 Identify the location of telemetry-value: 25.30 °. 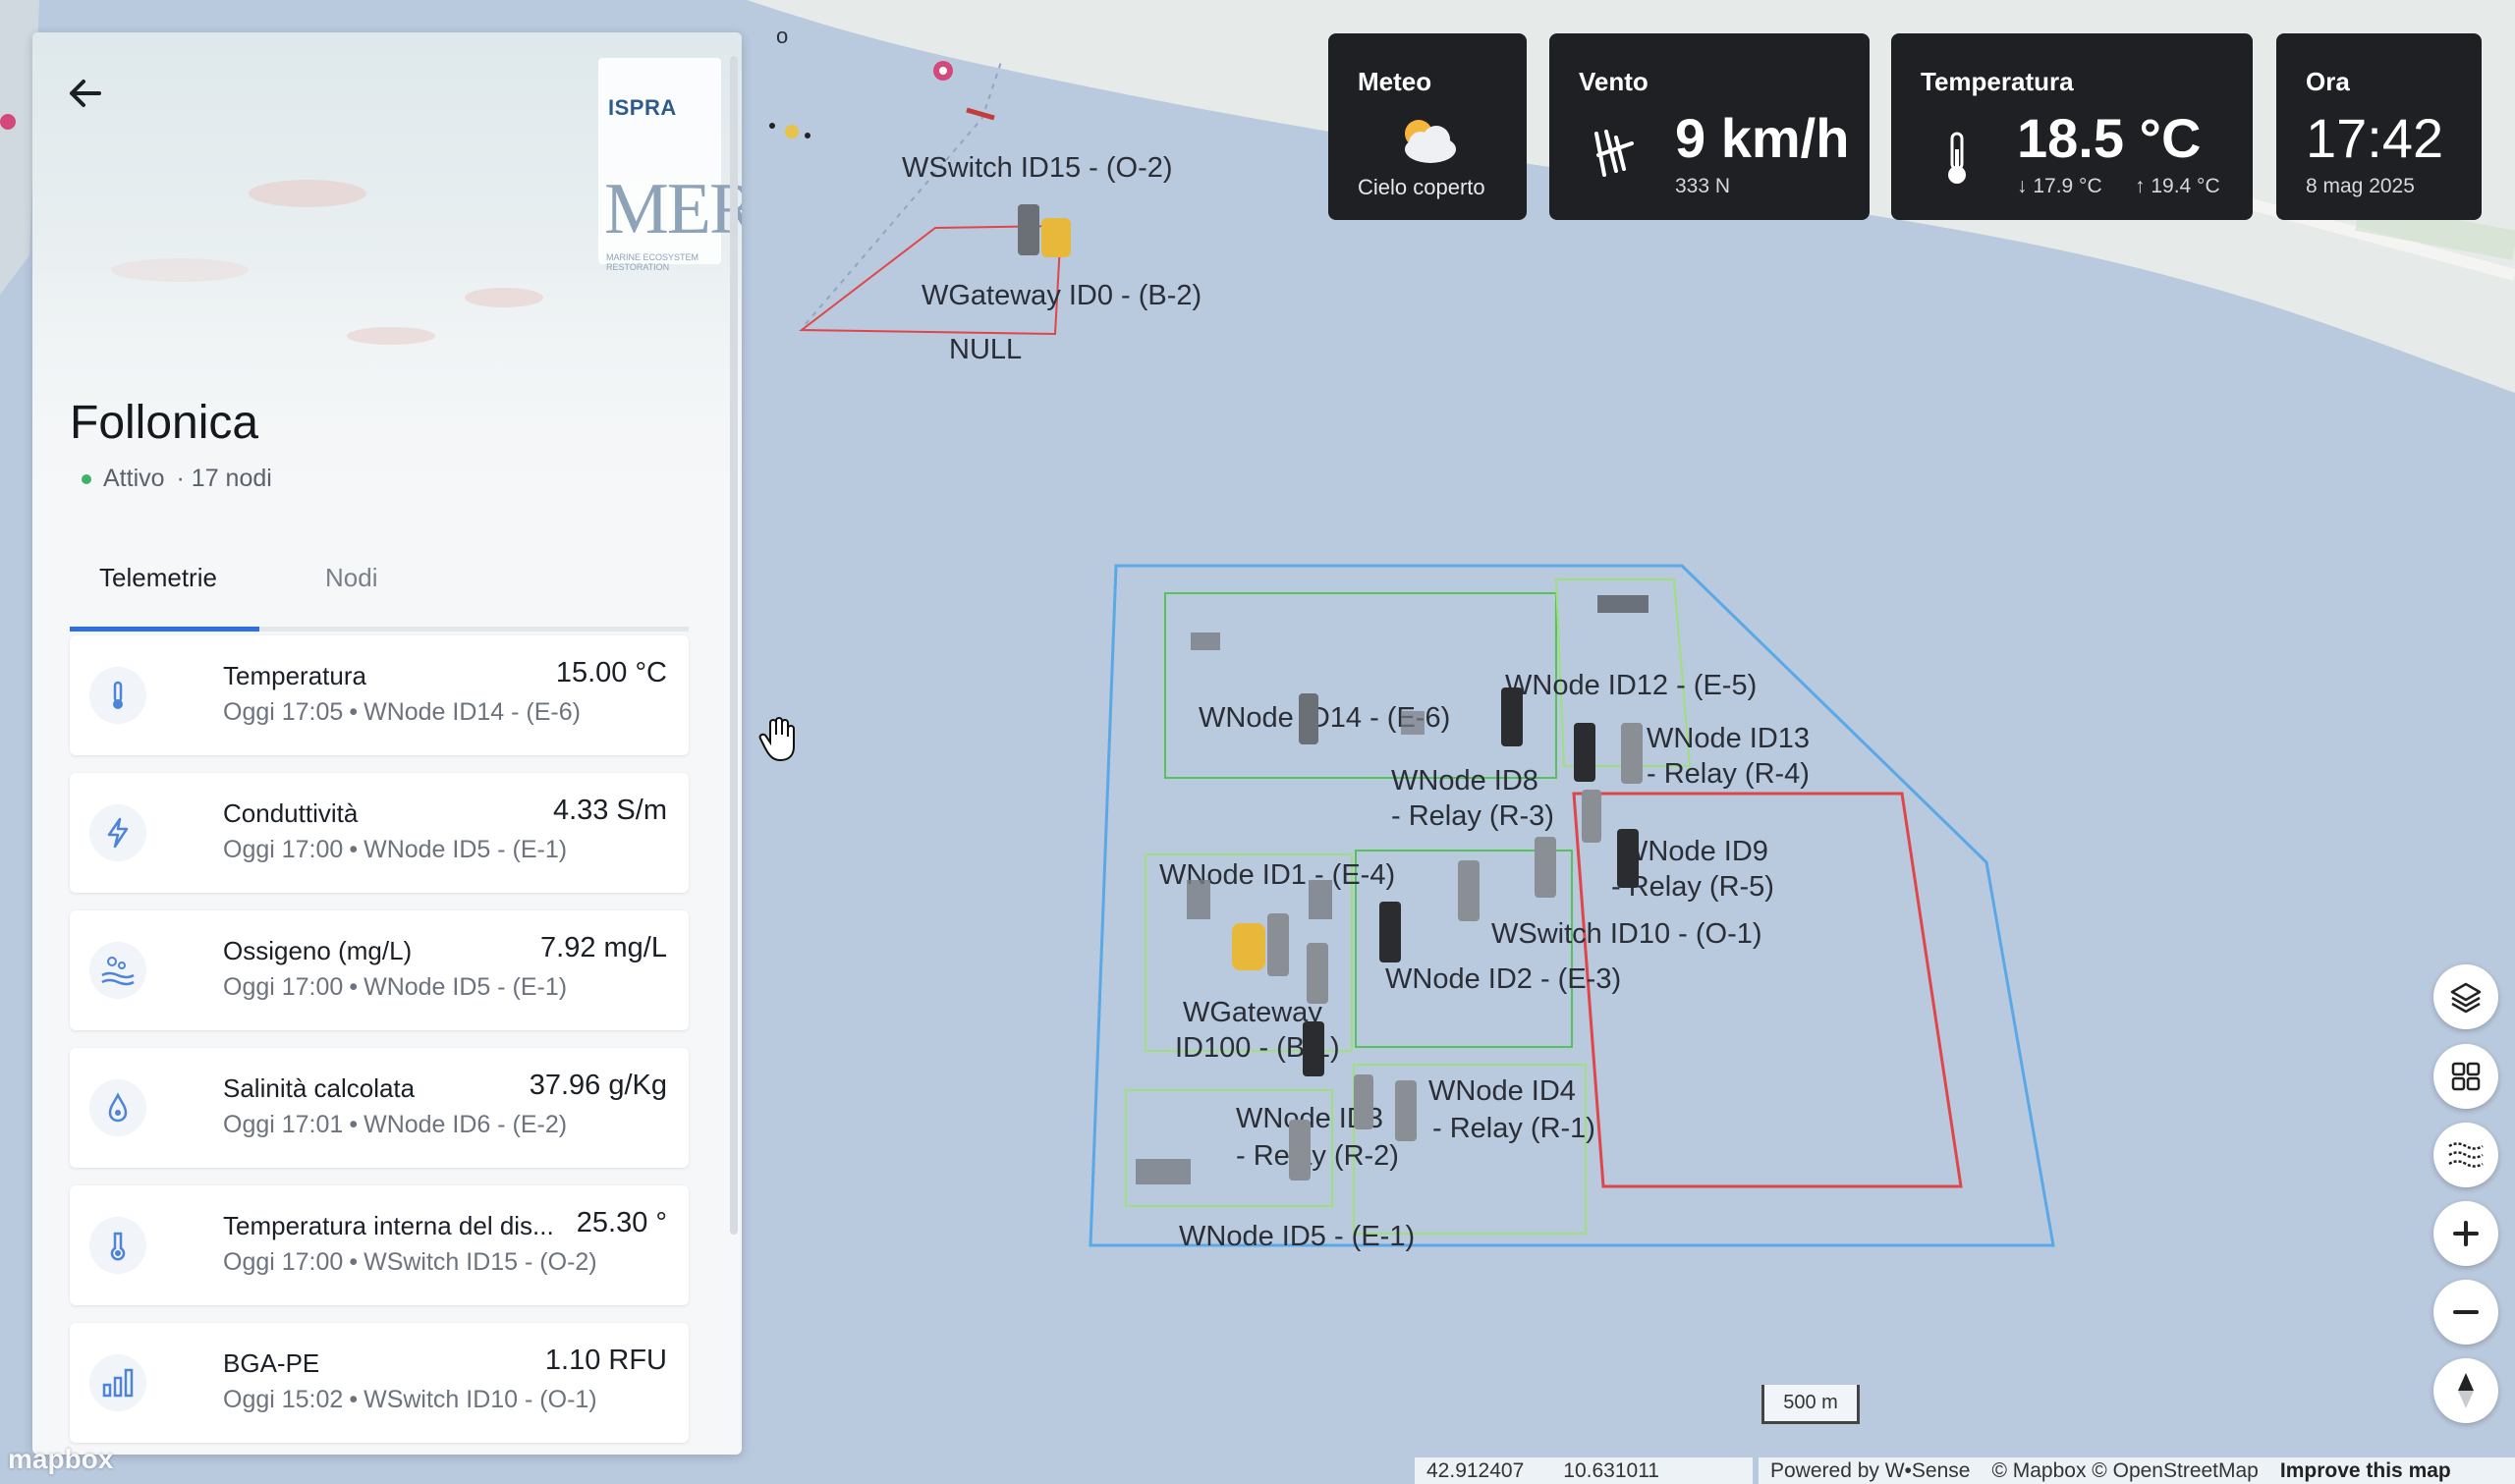
(621, 1222).